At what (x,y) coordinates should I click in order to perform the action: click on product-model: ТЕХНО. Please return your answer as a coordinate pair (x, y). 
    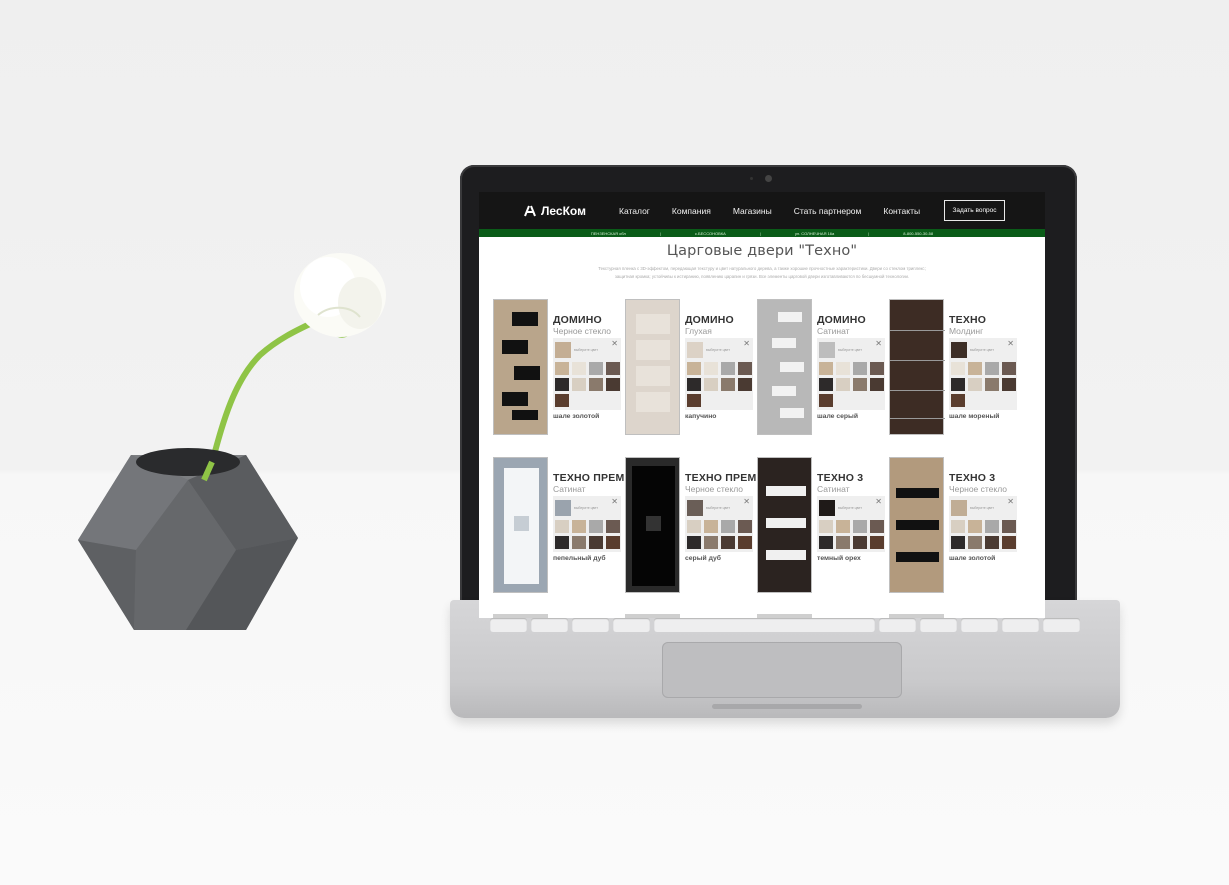
    Looking at the image, I should click on (983, 320).